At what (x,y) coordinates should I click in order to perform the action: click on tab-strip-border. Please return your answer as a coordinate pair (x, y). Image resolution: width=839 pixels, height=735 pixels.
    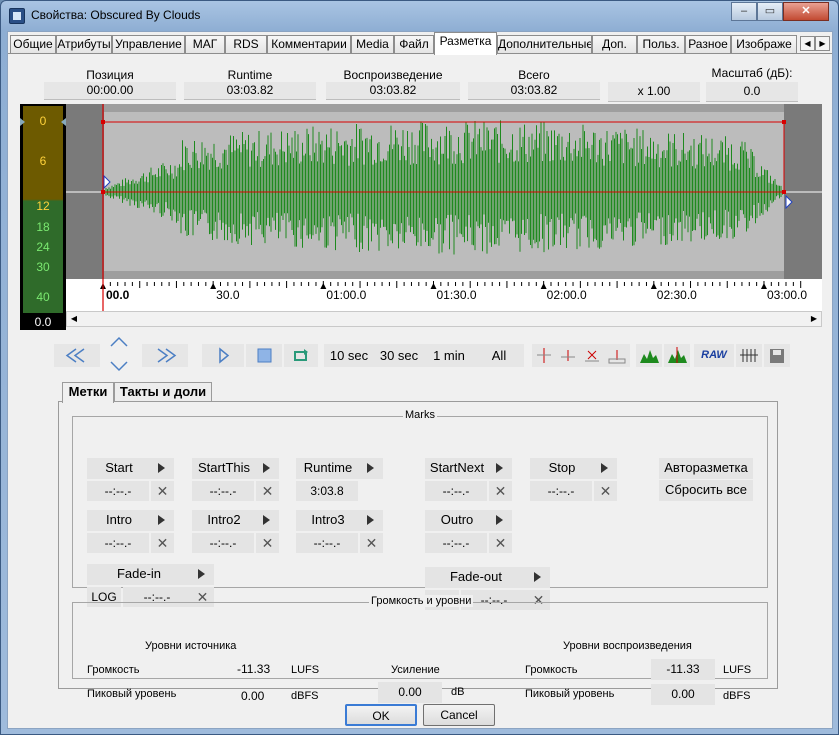
    Looking at the image, I should click on (420, 53).